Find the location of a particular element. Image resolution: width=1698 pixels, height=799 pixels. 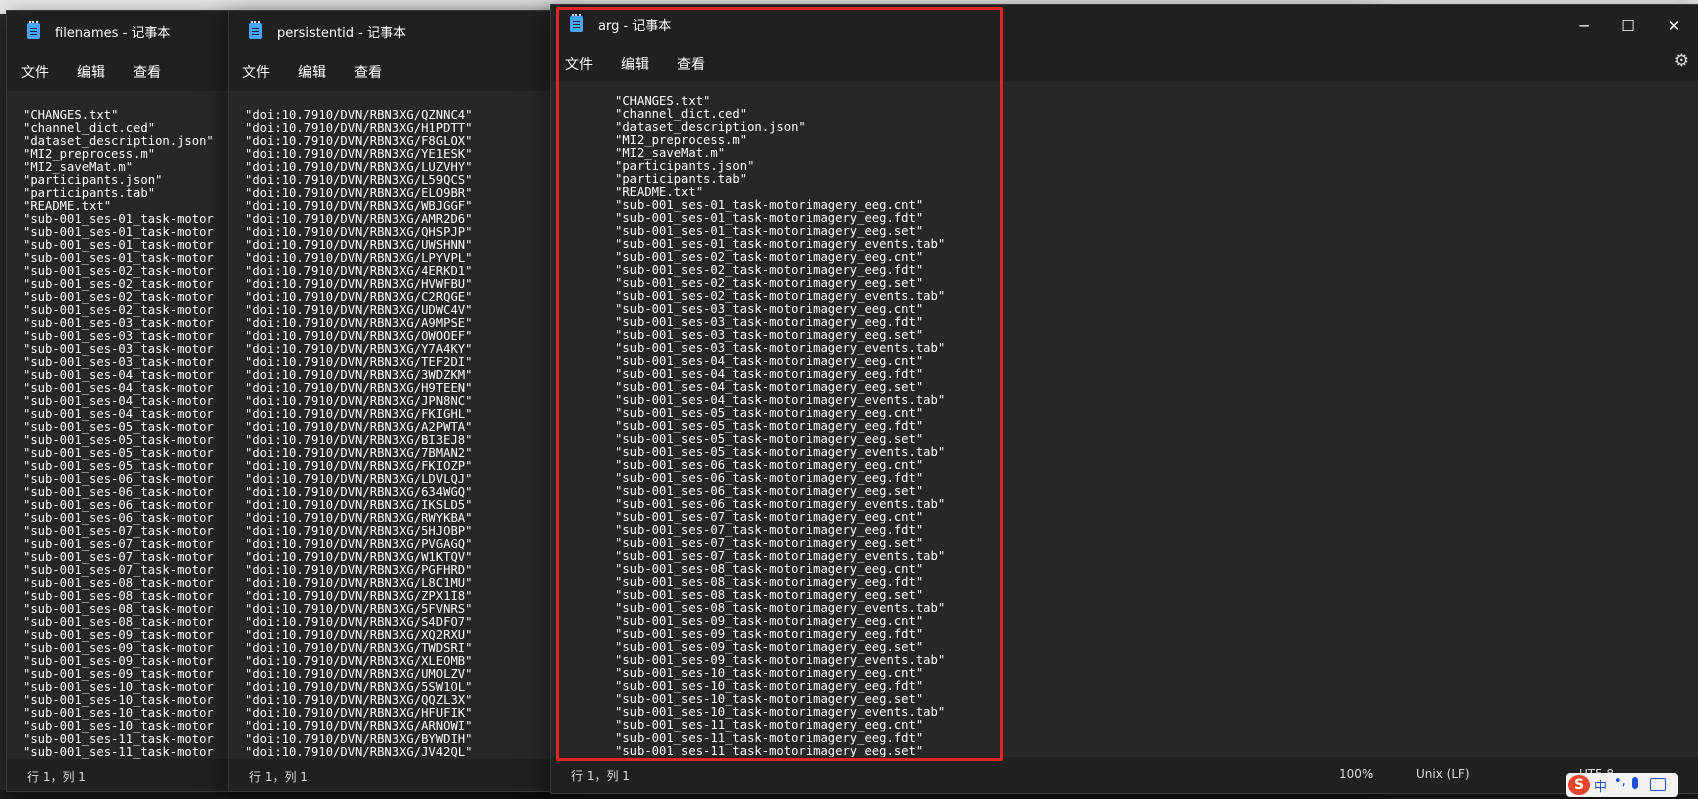

ime-toolbar: S 中 •, is located at coordinates (1622, 785).